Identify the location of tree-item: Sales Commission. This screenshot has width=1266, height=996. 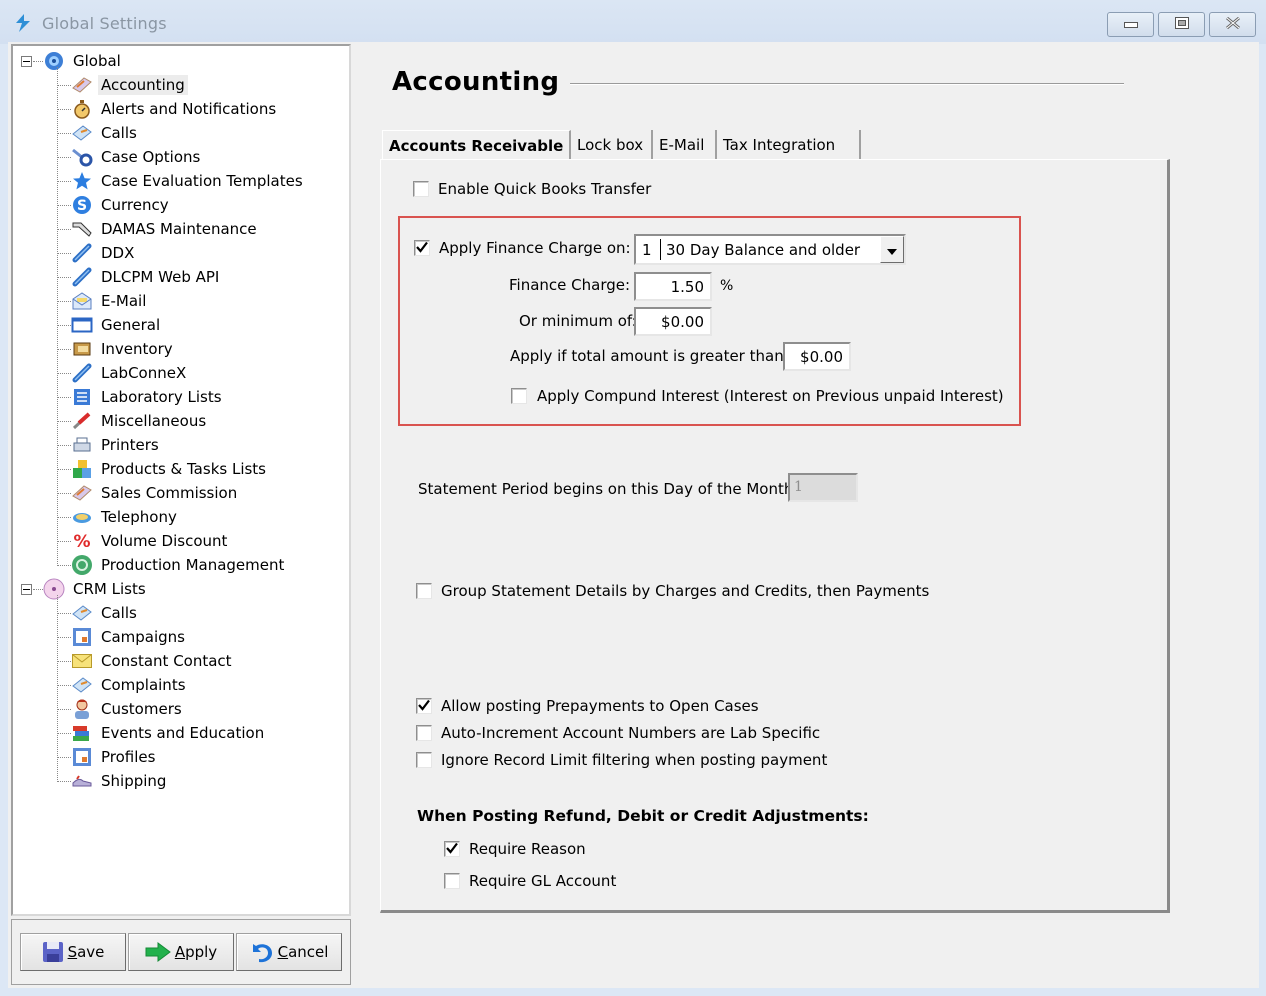
(155, 493).